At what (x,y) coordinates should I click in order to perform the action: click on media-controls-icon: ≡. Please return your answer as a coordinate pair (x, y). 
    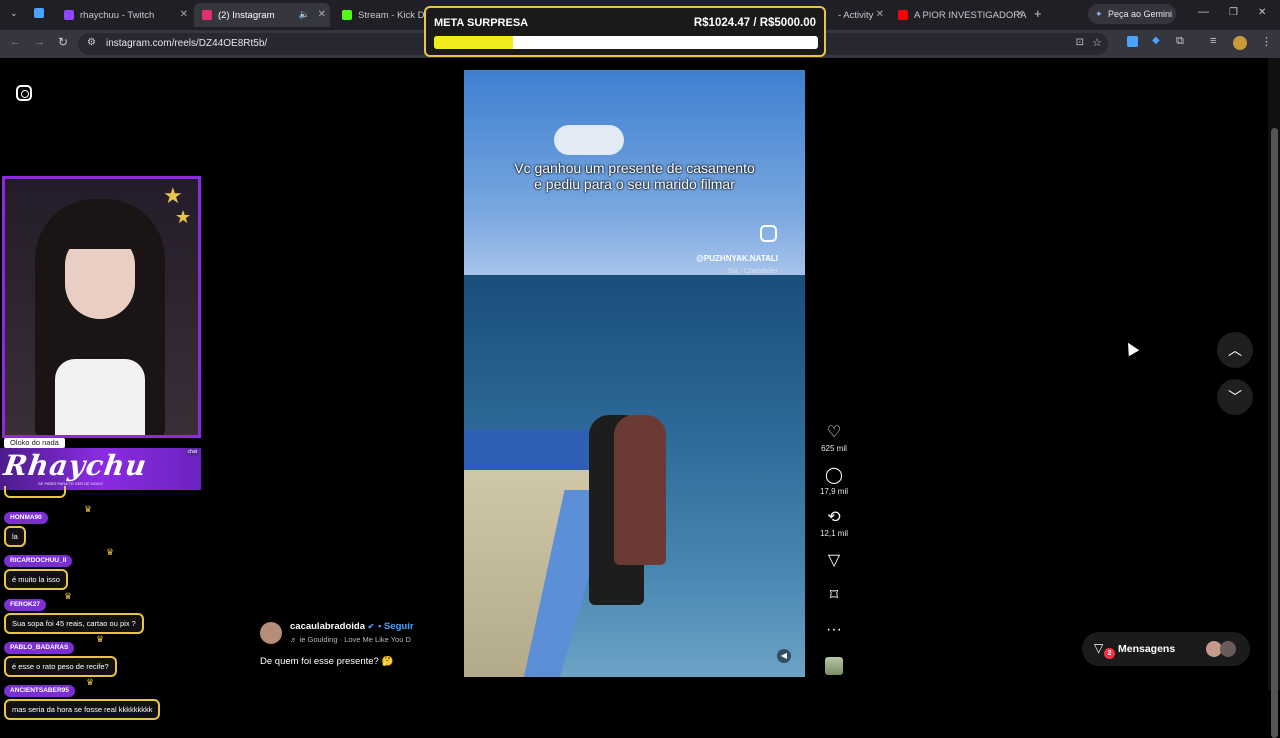
    Looking at the image, I should click on (1213, 41).